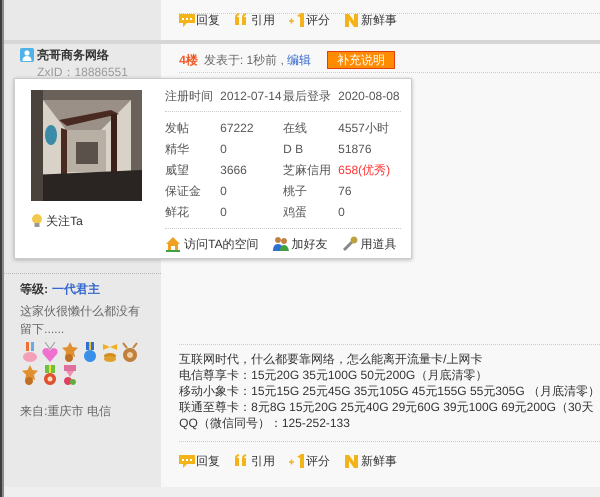  Describe the element at coordinates (386, 407) in the screenshot. I see `post-text-line: 联通至尊卡：8元8G 15元20G 25元40G 29元60G 39元100G 69元200G（30天` at that location.